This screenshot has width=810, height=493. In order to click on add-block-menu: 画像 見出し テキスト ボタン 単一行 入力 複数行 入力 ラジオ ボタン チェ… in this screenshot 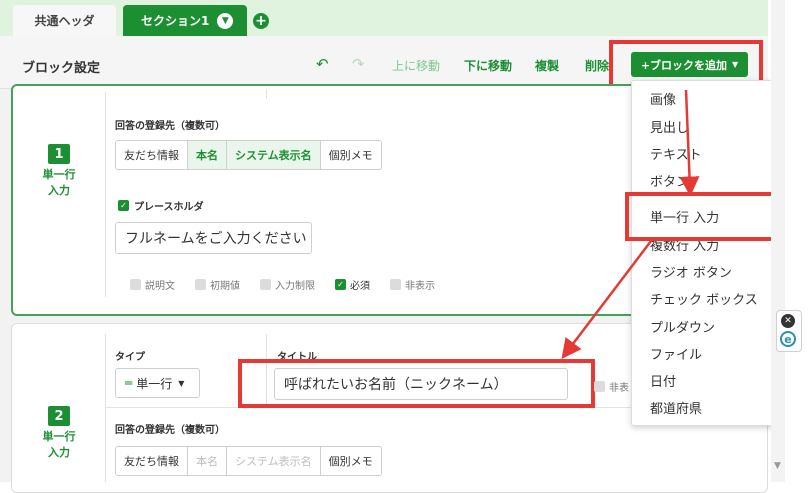, I will do `click(704, 253)`.